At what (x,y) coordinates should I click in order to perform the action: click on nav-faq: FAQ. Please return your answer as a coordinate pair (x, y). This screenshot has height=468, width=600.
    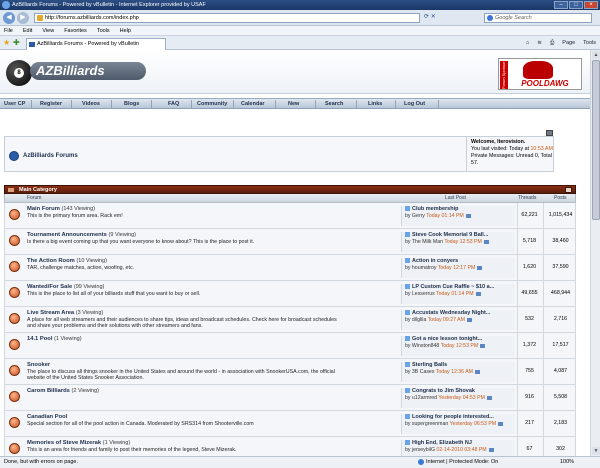
    Looking at the image, I should click on (173, 104).